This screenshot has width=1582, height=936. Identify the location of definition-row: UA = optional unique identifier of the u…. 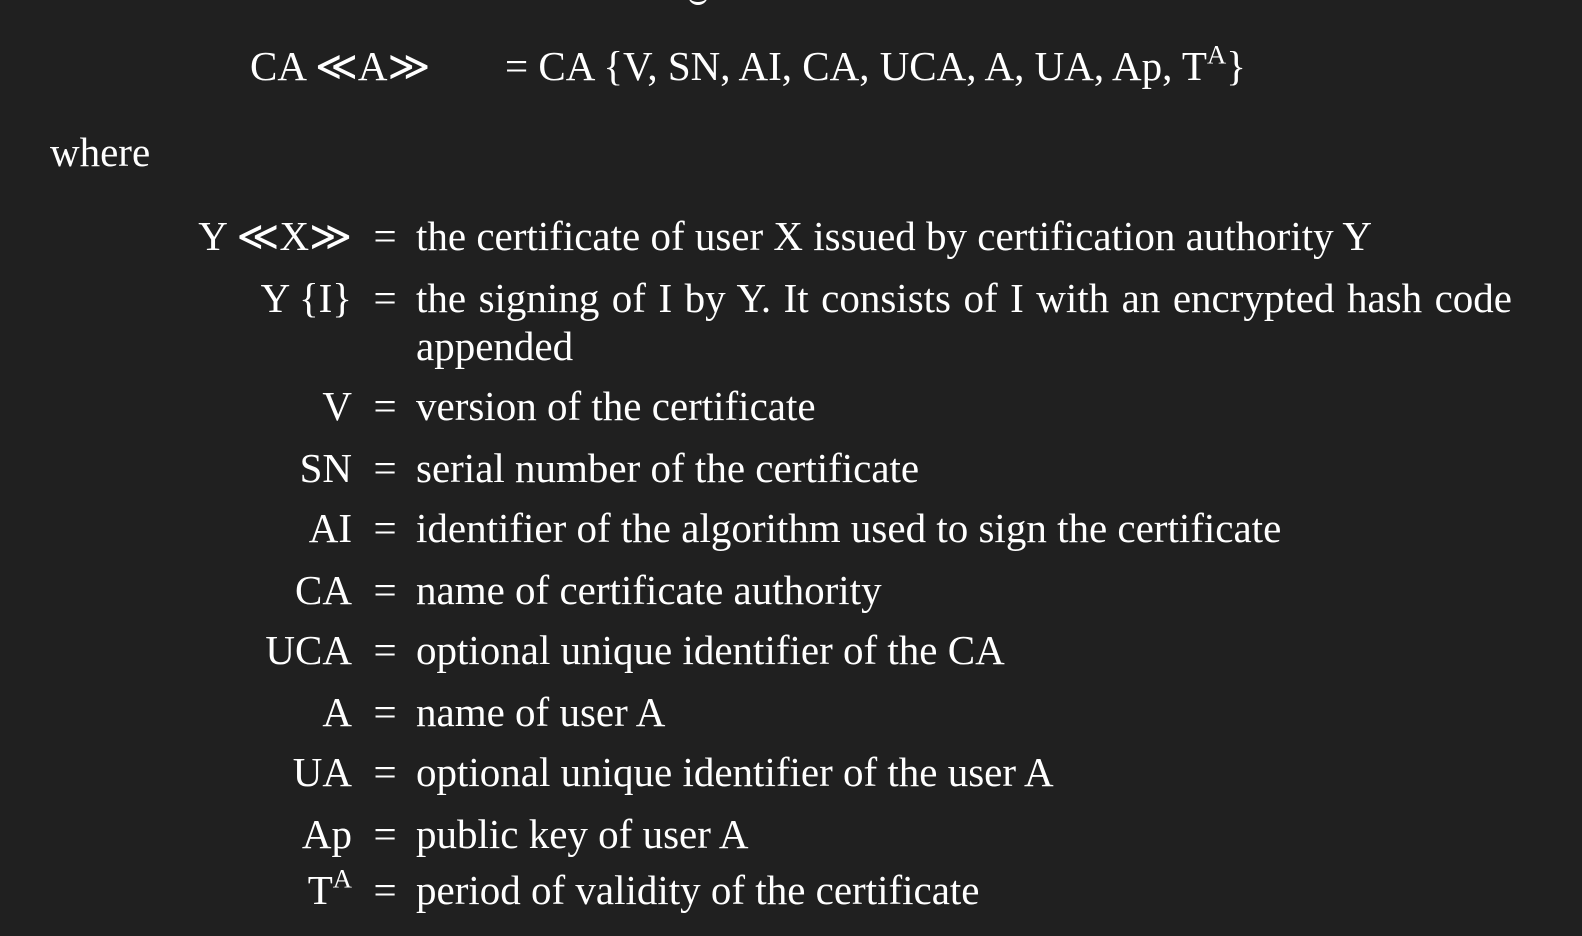
(791, 772).